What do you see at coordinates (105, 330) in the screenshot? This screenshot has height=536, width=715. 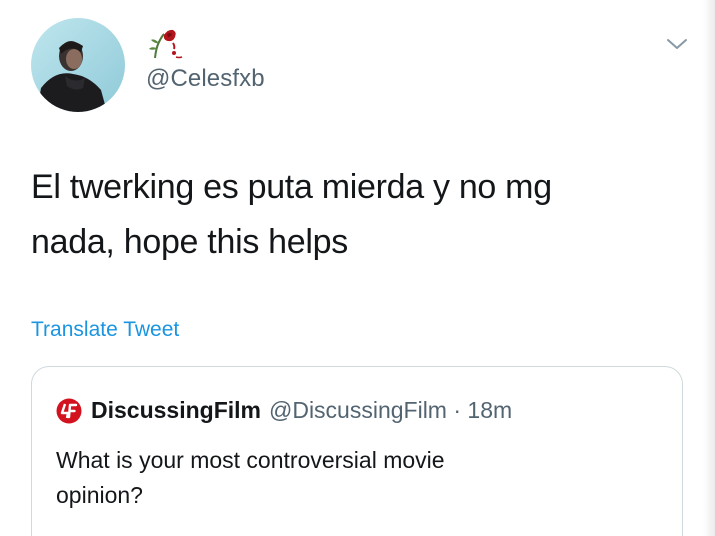 I see `translate-tweet-link: Translate Tweet` at bounding box center [105, 330].